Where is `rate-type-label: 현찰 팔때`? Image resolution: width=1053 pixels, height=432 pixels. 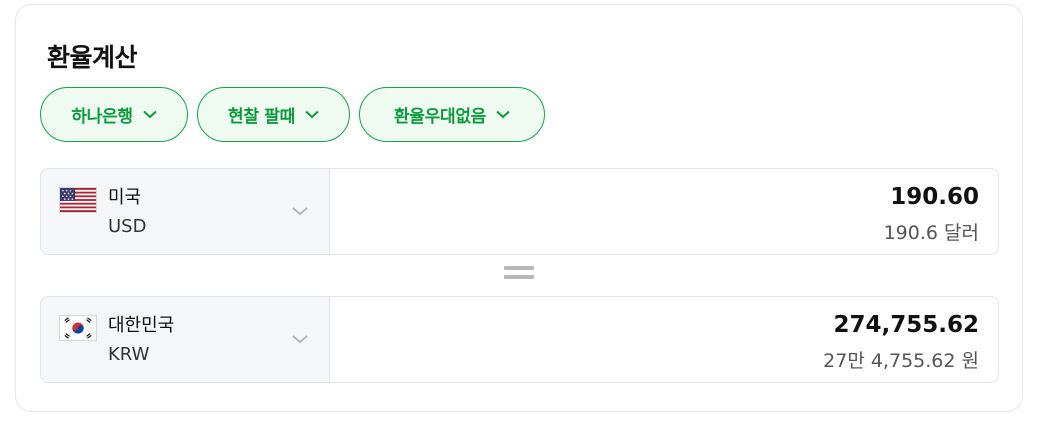 rate-type-label: 현찰 팔때 is located at coordinates (261, 117).